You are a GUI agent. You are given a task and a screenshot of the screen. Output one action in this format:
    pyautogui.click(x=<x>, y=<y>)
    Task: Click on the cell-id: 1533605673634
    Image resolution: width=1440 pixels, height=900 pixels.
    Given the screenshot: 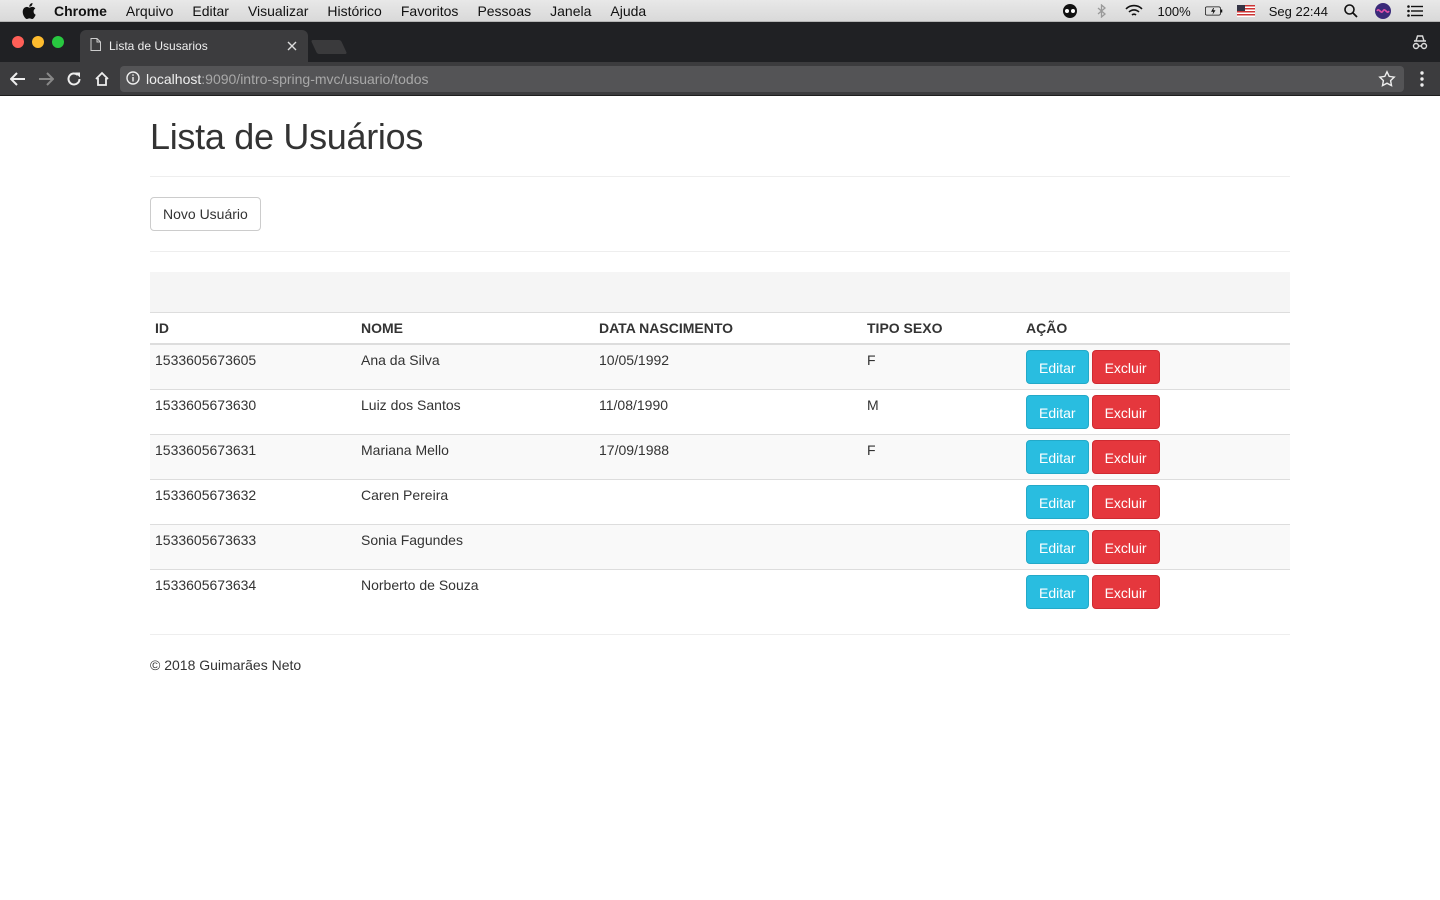 What is the action you would take?
    pyautogui.click(x=253, y=591)
    